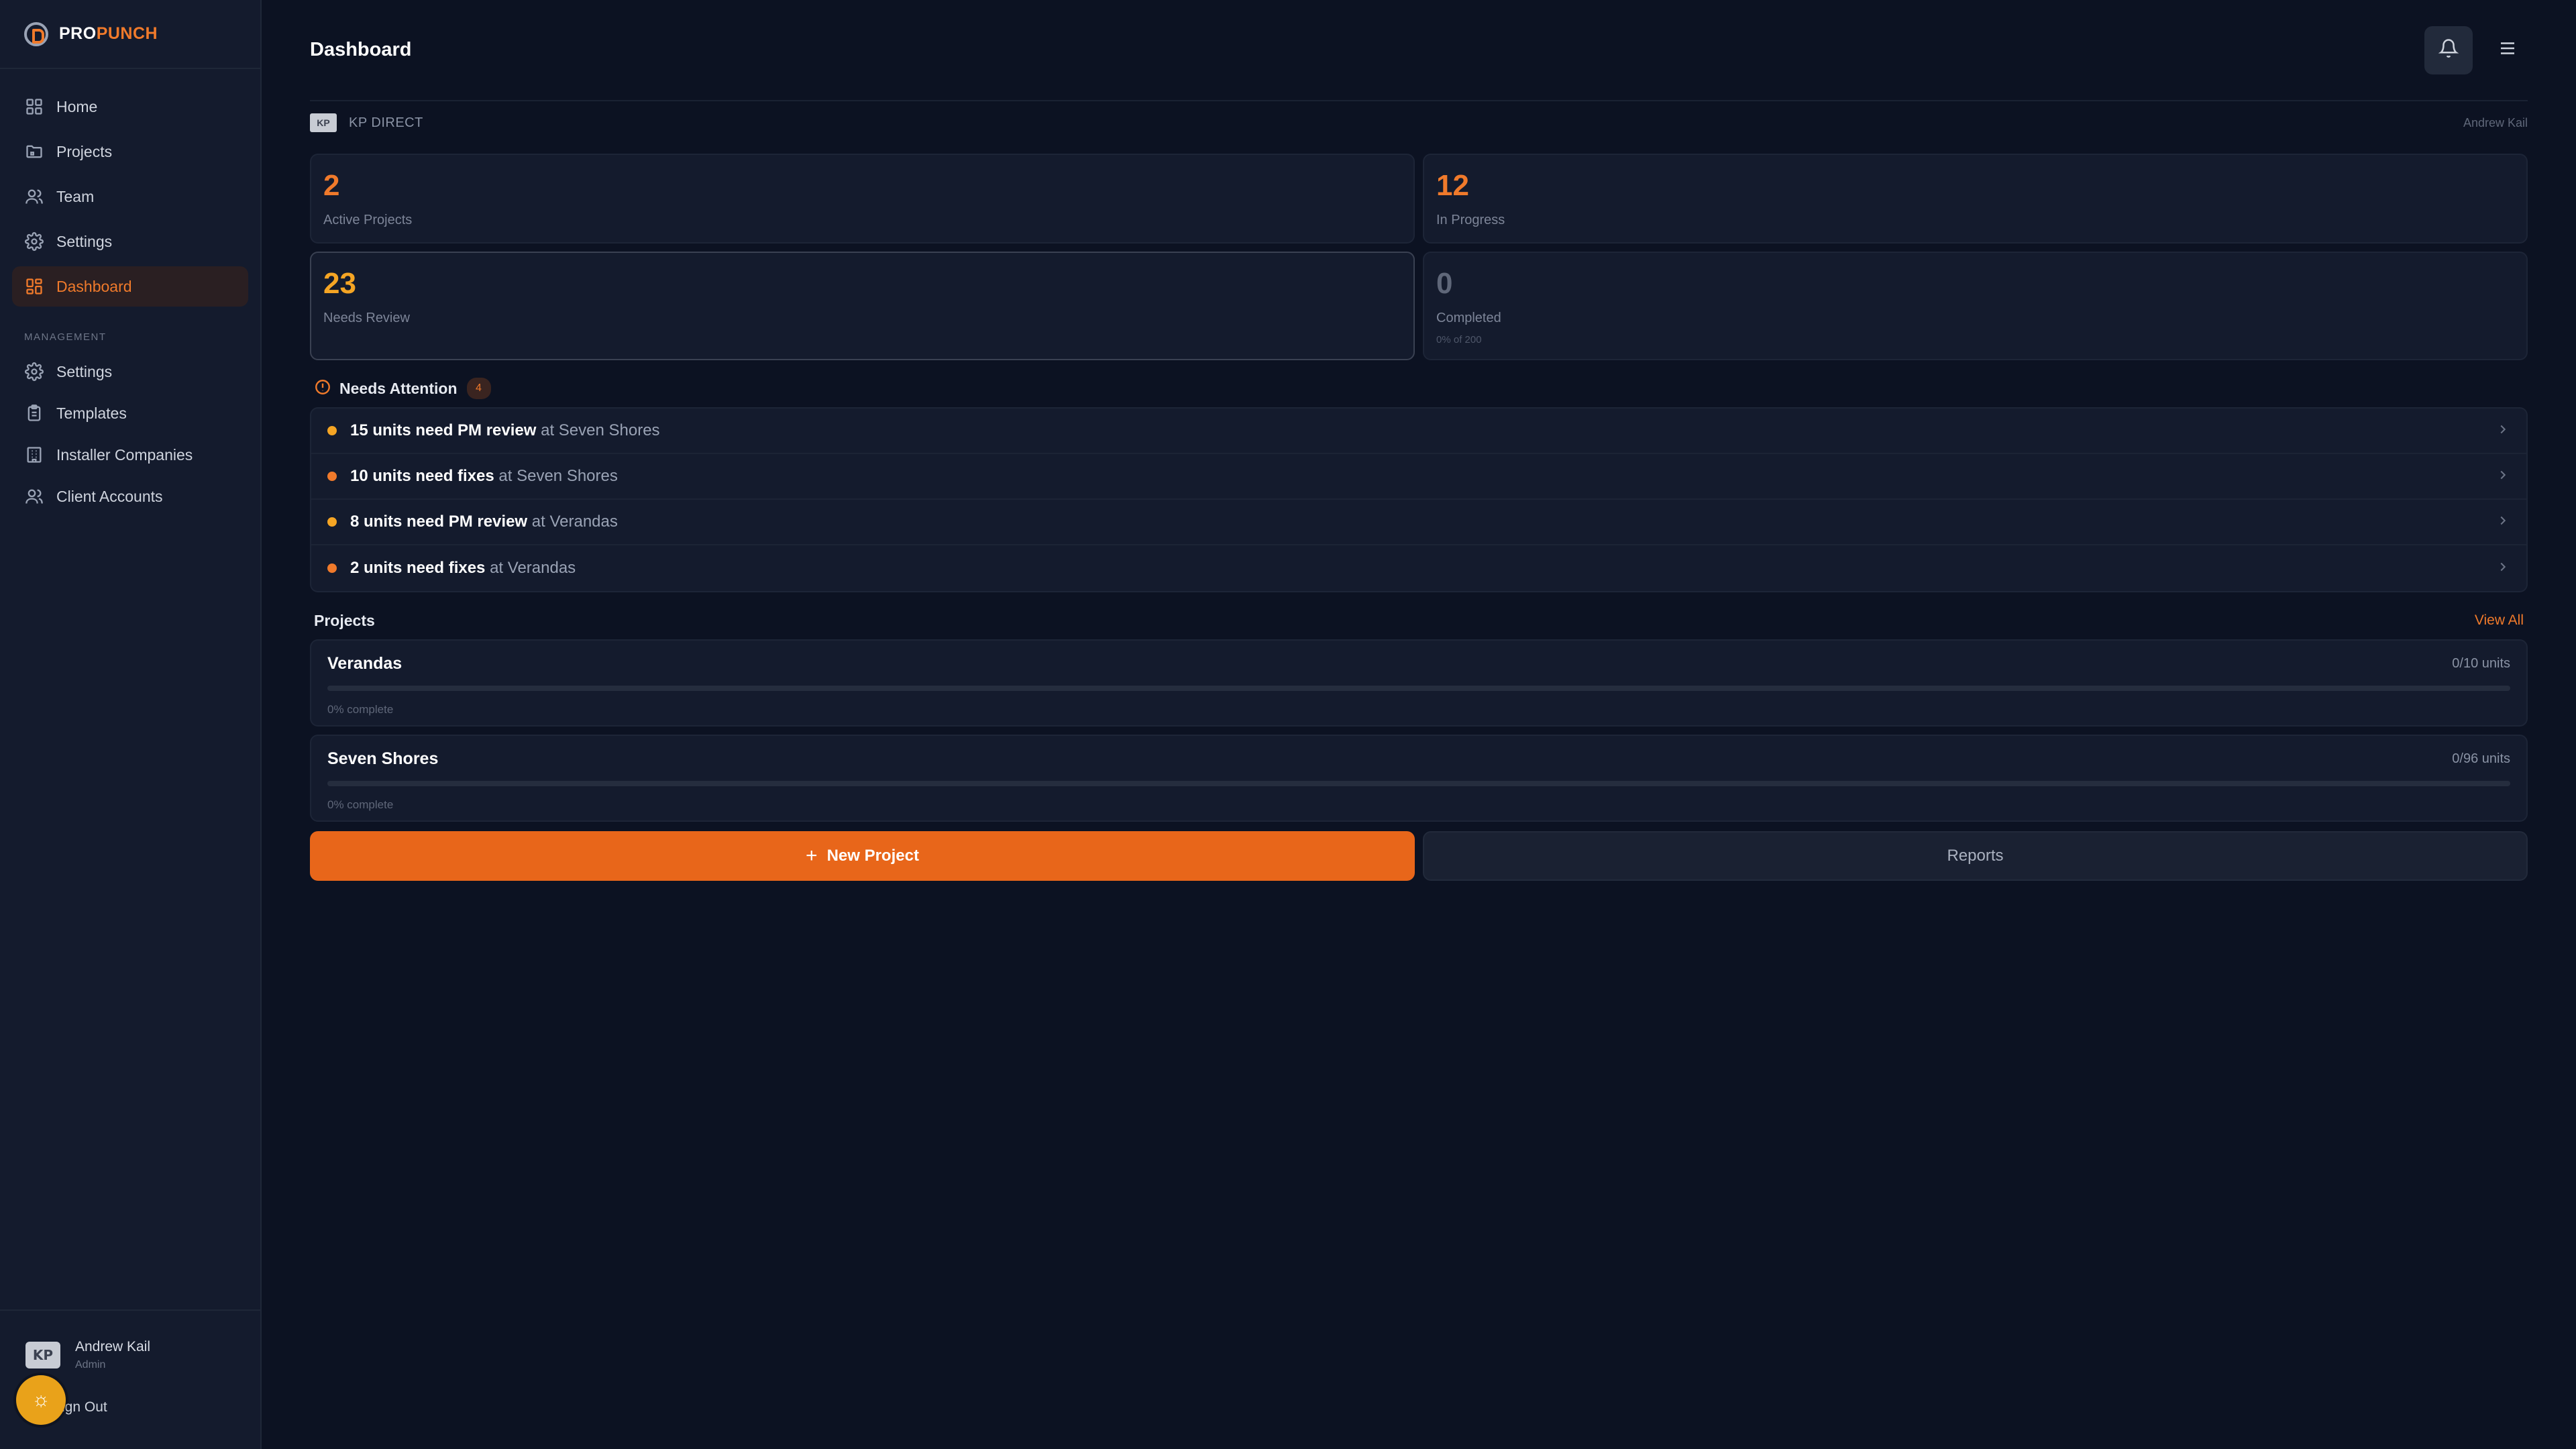 Image resolution: width=2576 pixels, height=1449 pixels. Describe the element at coordinates (142, 1355) in the screenshot. I see `user-profile: KP Andrew Kail Admin` at that location.